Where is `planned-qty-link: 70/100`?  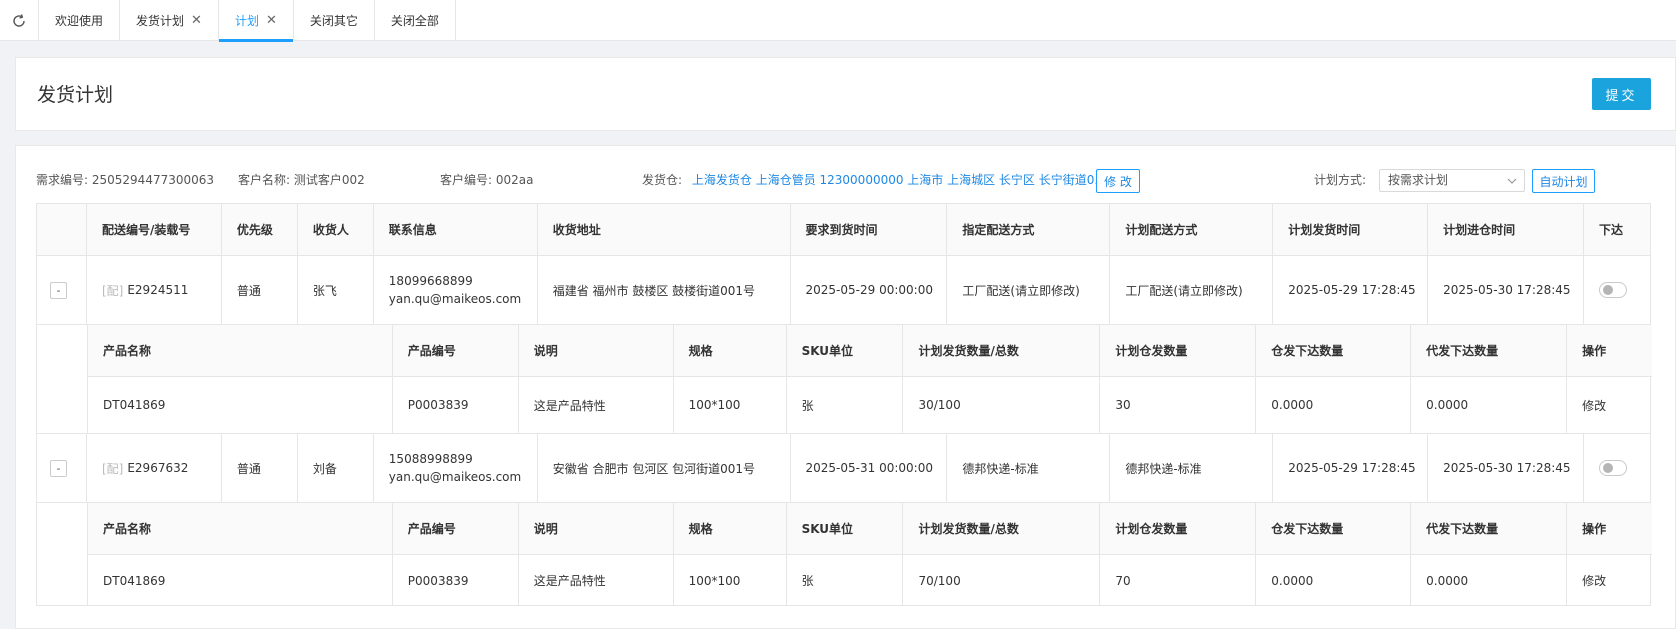 planned-qty-link: 70/100 is located at coordinates (1002, 580).